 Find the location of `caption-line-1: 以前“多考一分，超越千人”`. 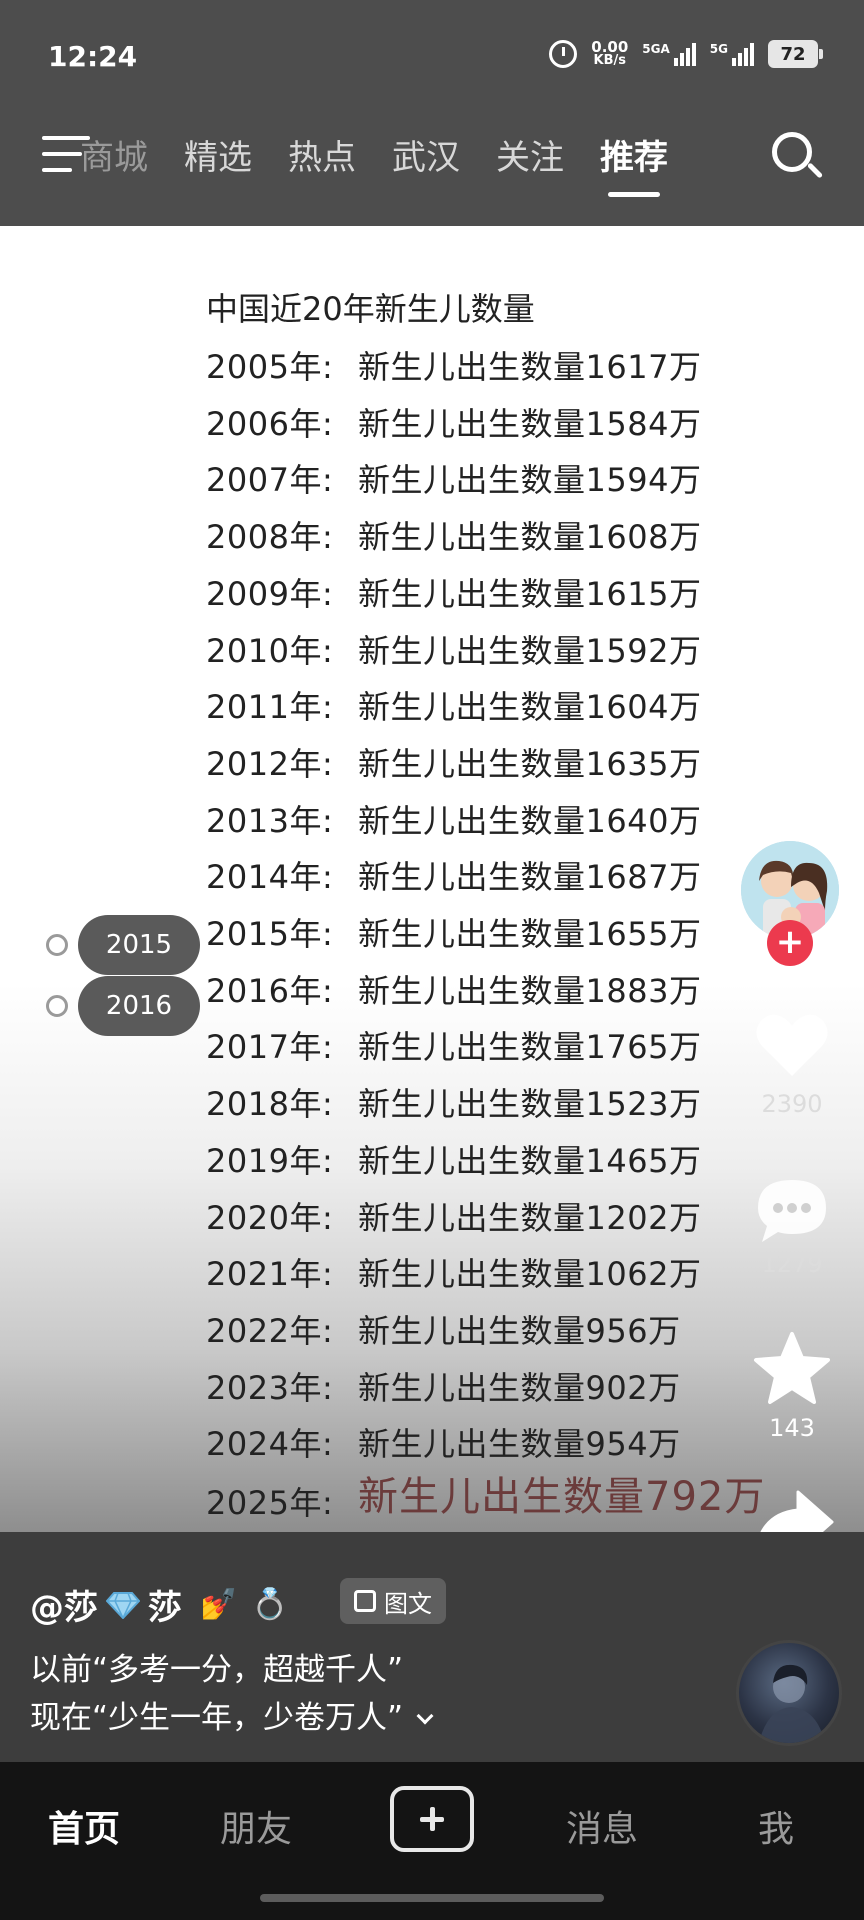

caption-line-1: 以前“多考一分，超越千人” is located at coordinates (217, 1670).